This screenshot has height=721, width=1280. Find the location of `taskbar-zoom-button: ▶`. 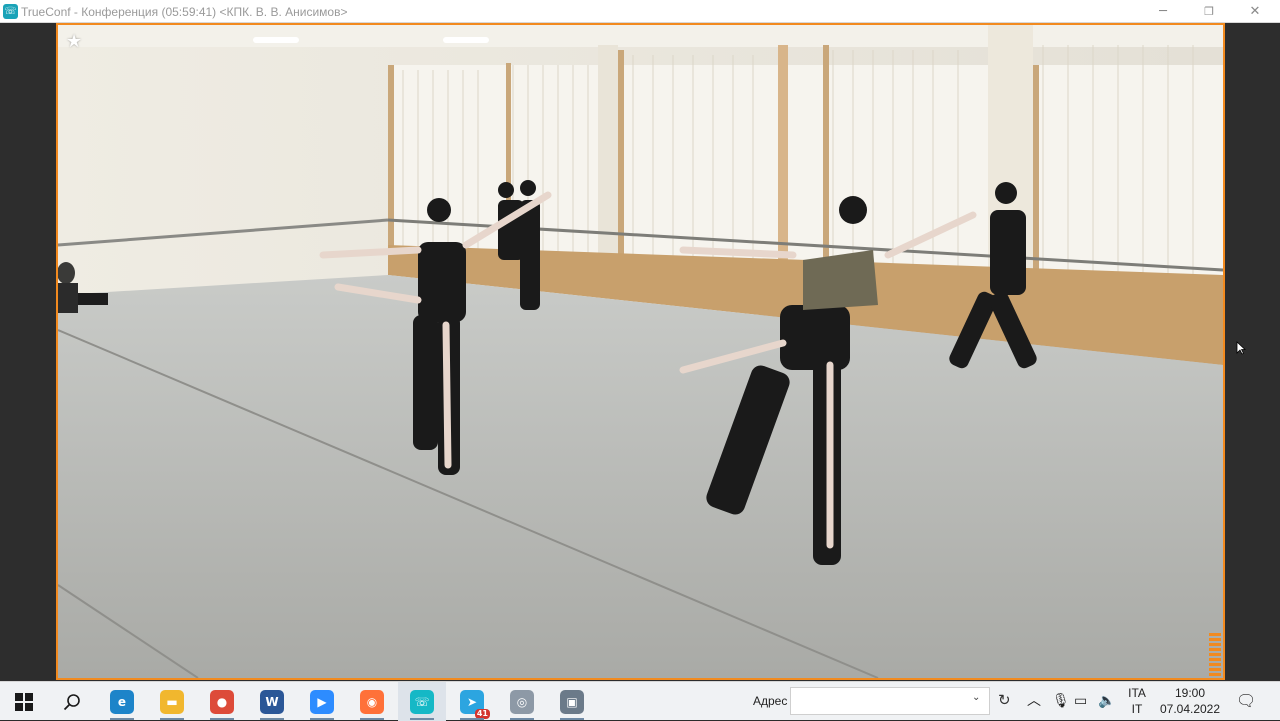

taskbar-zoom-button: ▶ is located at coordinates (322, 701).